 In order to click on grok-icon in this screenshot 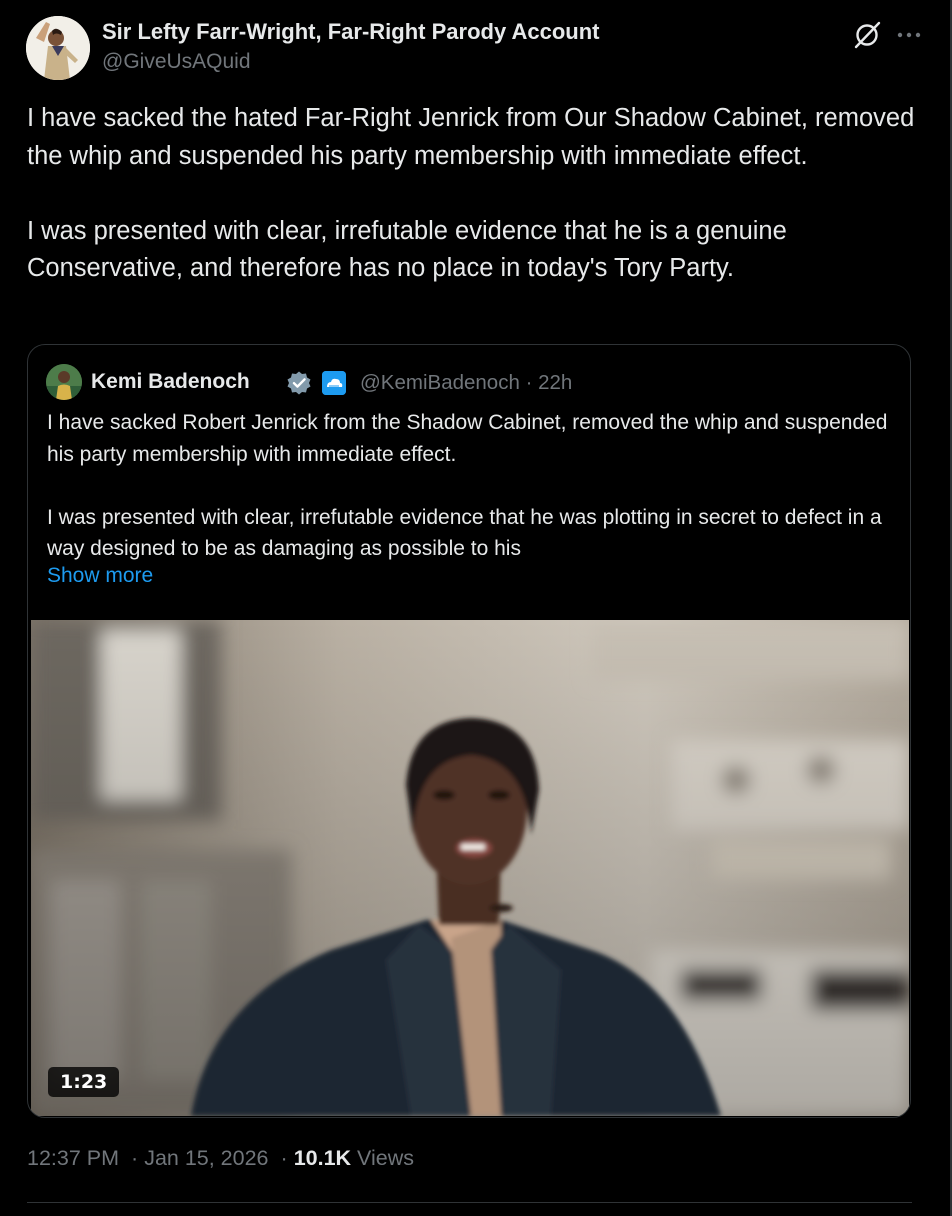, I will do `click(867, 35)`.